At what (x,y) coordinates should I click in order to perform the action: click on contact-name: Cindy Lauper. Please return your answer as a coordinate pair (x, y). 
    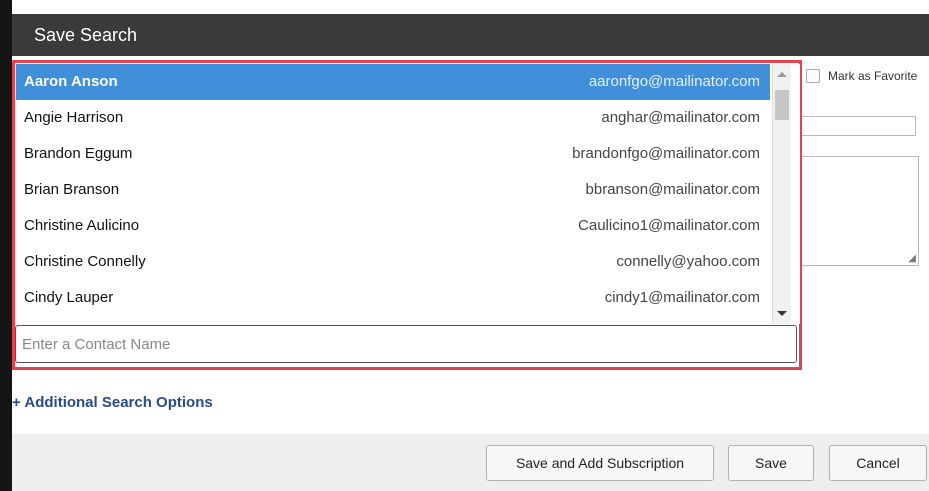
    Looking at the image, I should click on (69, 297).